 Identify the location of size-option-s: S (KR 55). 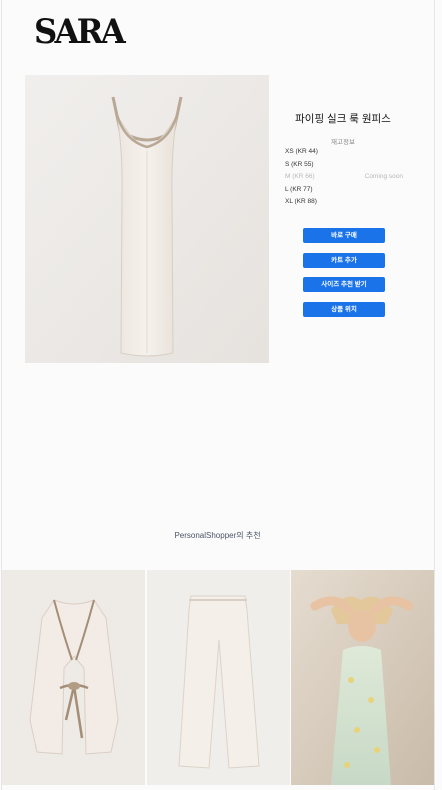
(345, 167).